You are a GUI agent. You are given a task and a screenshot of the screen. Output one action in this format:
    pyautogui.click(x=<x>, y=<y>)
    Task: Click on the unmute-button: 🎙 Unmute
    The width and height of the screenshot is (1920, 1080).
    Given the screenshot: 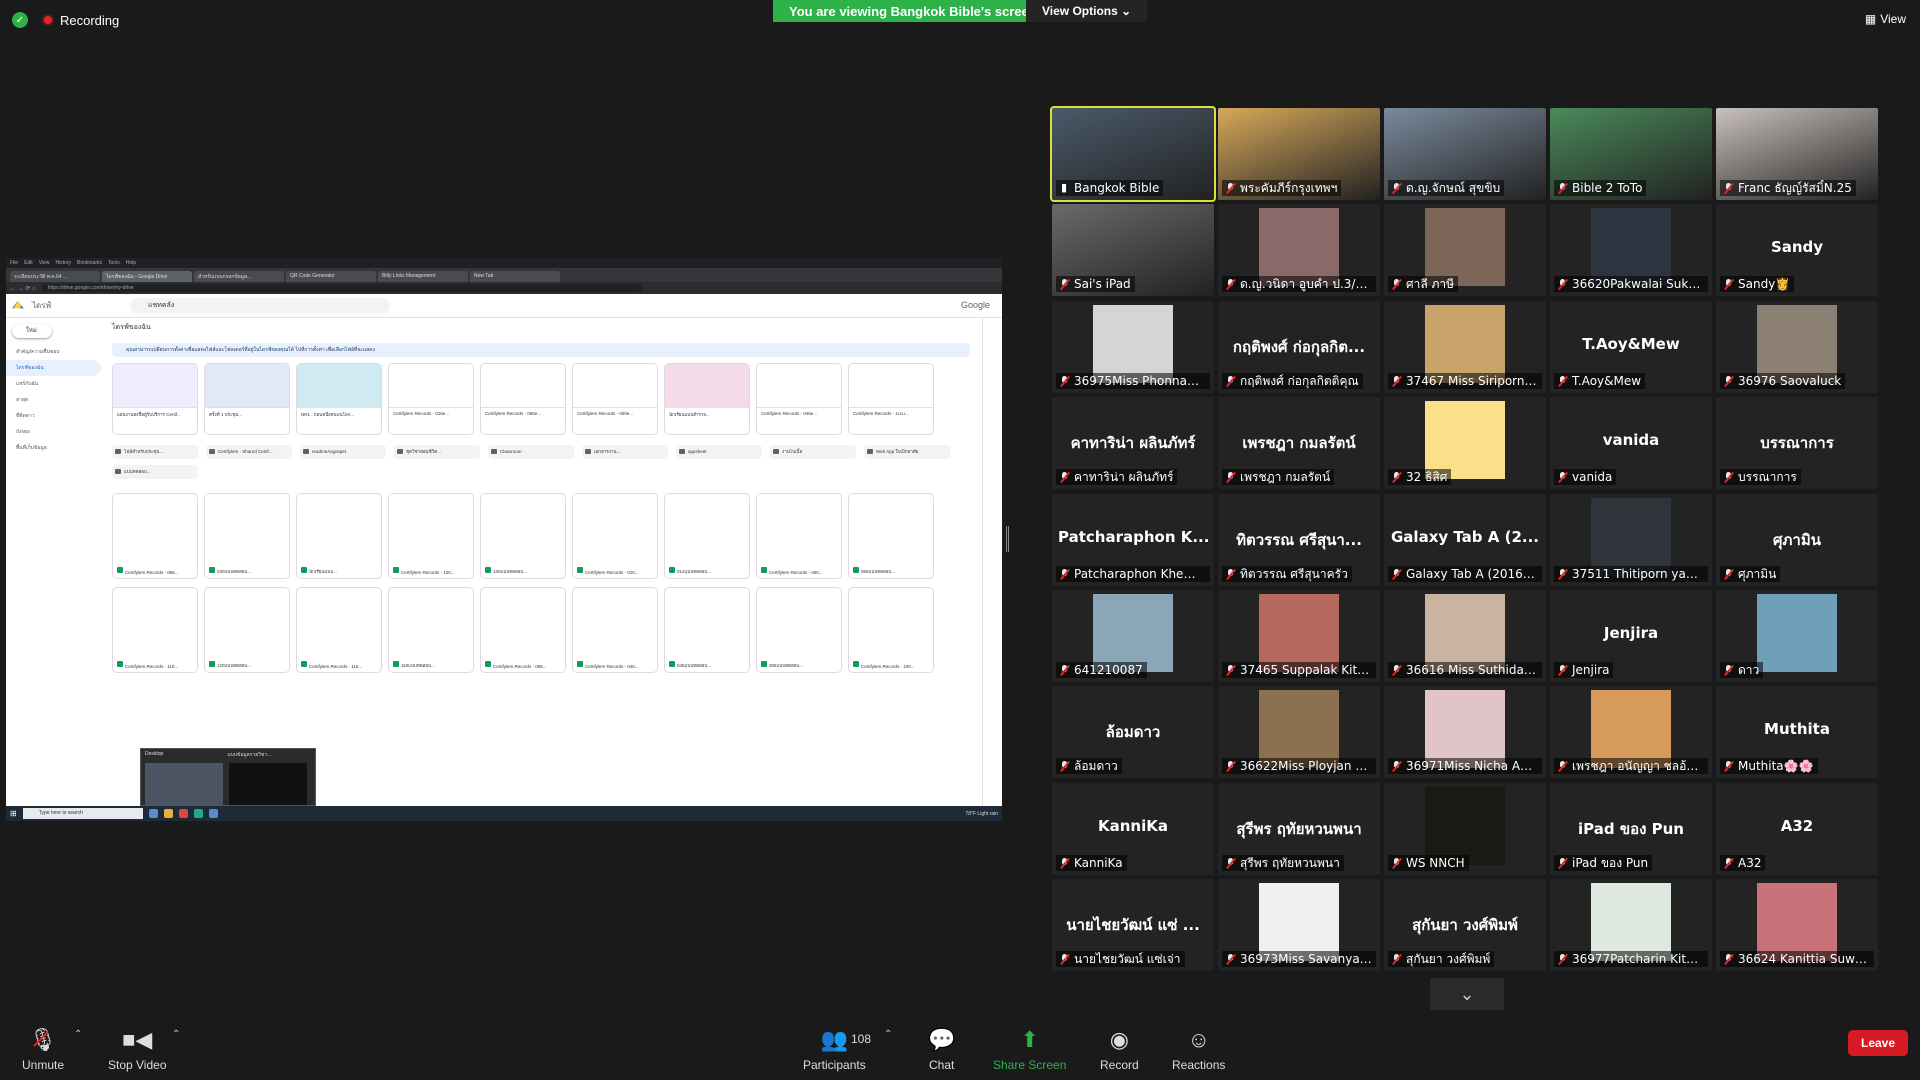 What is the action you would take?
    pyautogui.click(x=43, y=1050)
    